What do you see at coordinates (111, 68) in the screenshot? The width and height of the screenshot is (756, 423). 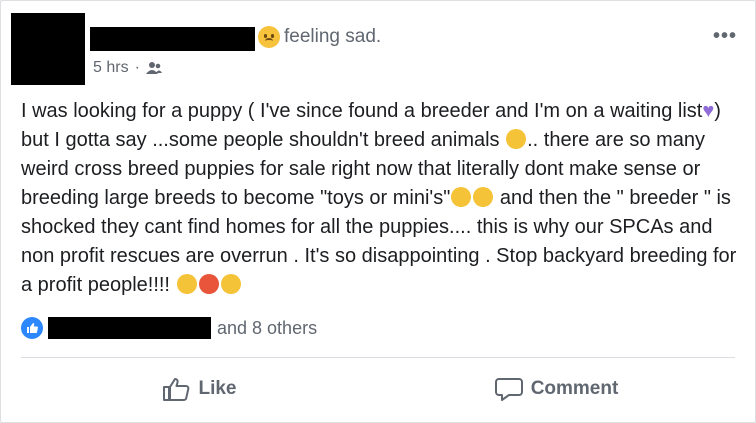 I see `post-timestamp: 5 hrs` at bounding box center [111, 68].